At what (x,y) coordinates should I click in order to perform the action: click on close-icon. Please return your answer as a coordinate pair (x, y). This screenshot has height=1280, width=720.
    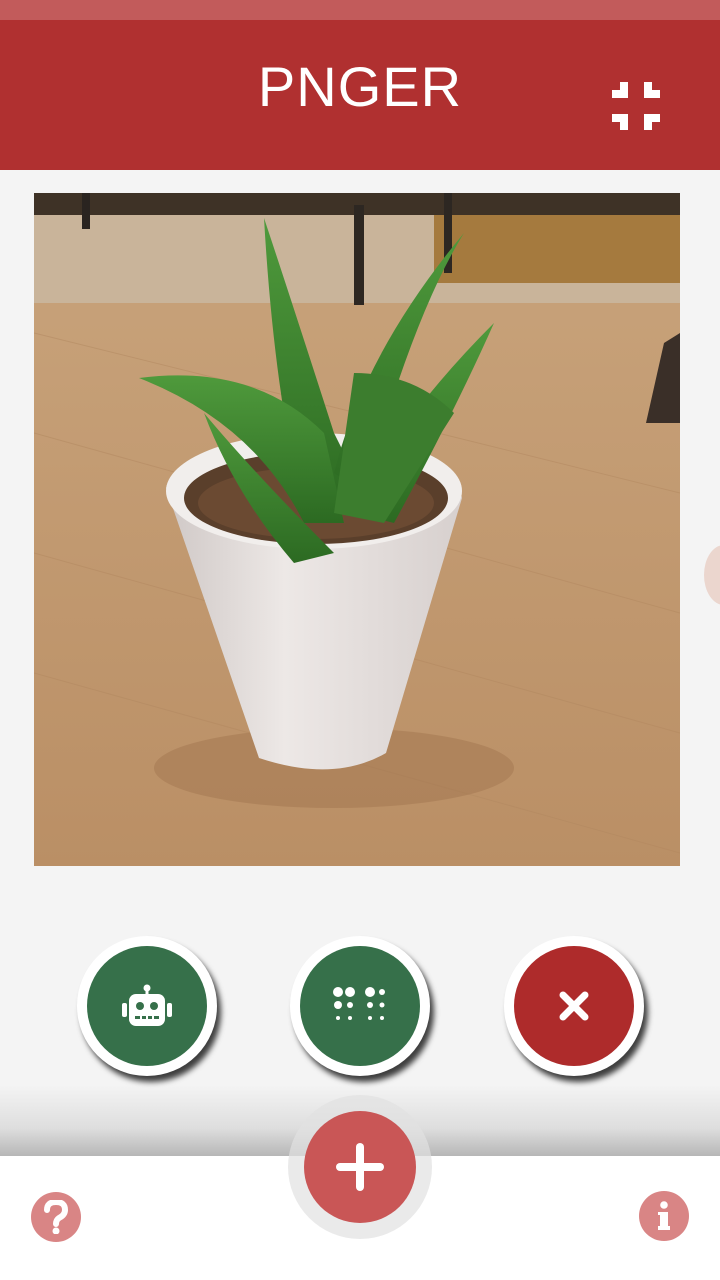
    Looking at the image, I should click on (574, 1006).